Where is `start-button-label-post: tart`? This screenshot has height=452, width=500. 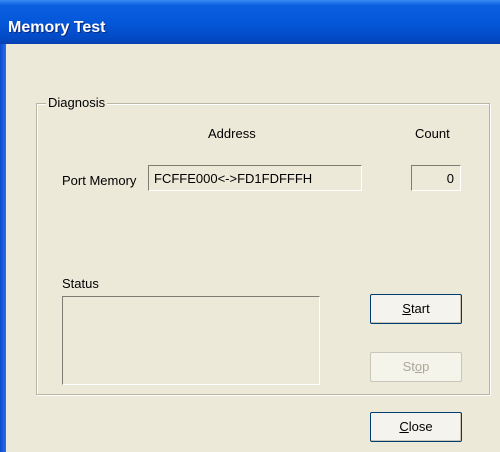
start-button-label-post: tart is located at coordinates (420, 308).